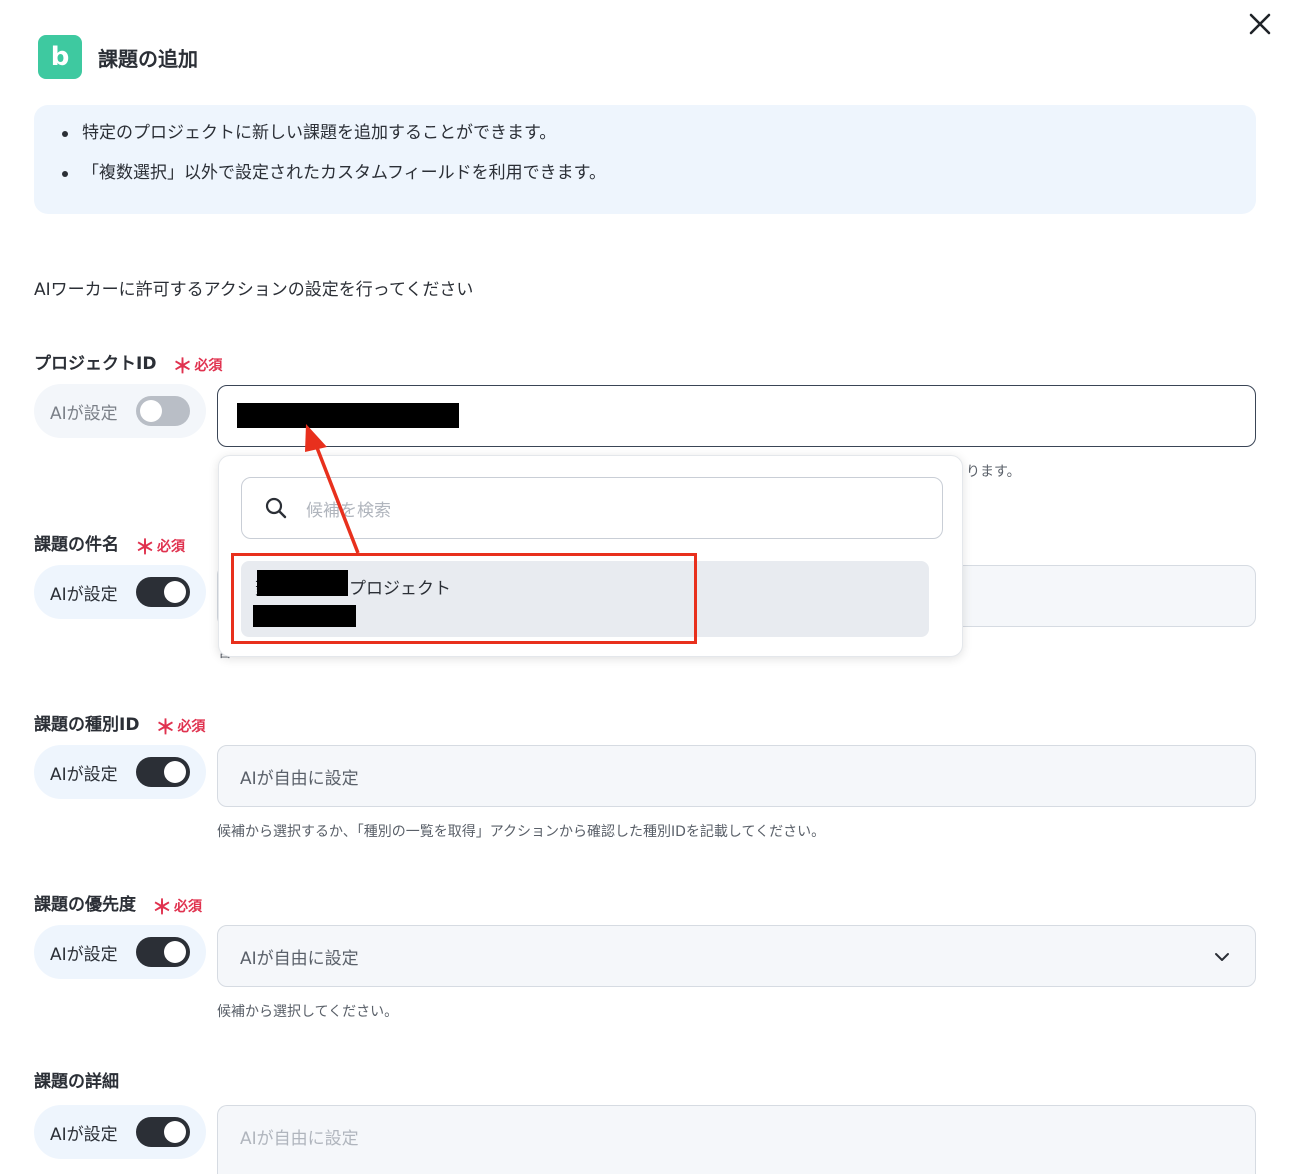 The image size is (1310, 1174). I want to click on redacted-option-id, so click(304, 616).